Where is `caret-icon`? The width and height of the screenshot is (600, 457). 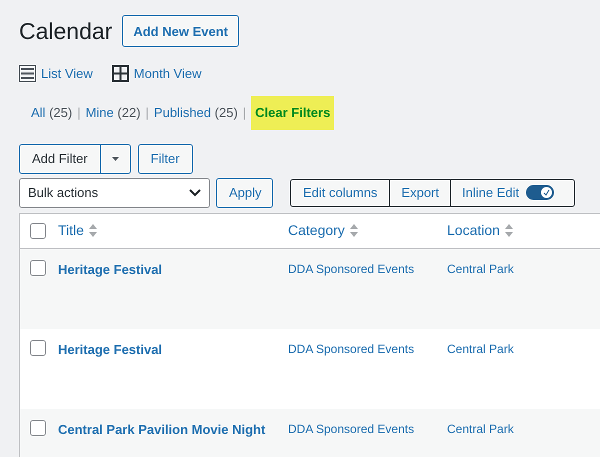 caret-icon is located at coordinates (115, 158).